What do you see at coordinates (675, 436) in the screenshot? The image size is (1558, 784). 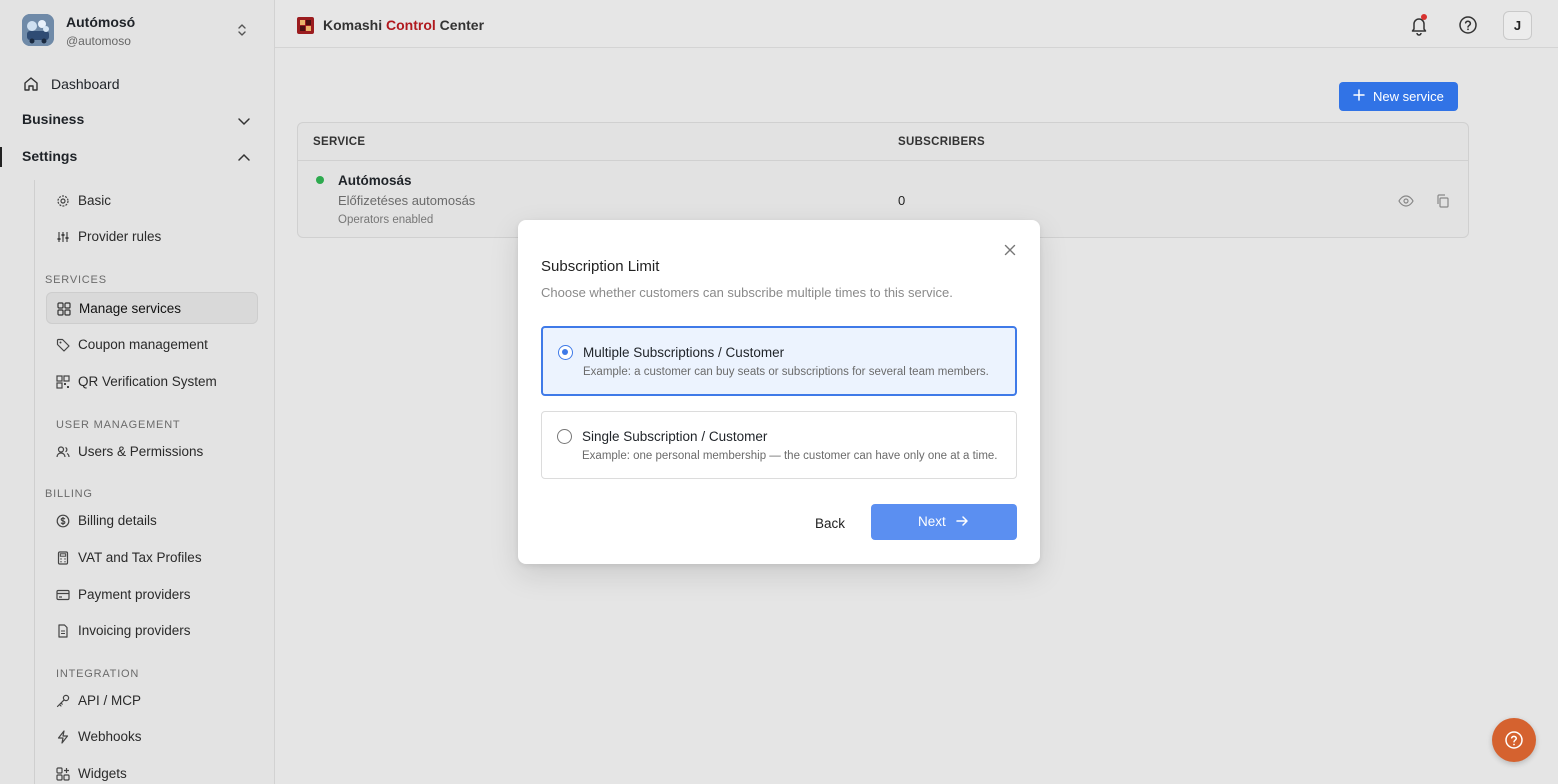 I see `option-single-title: Single Subscription / Customer` at bounding box center [675, 436].